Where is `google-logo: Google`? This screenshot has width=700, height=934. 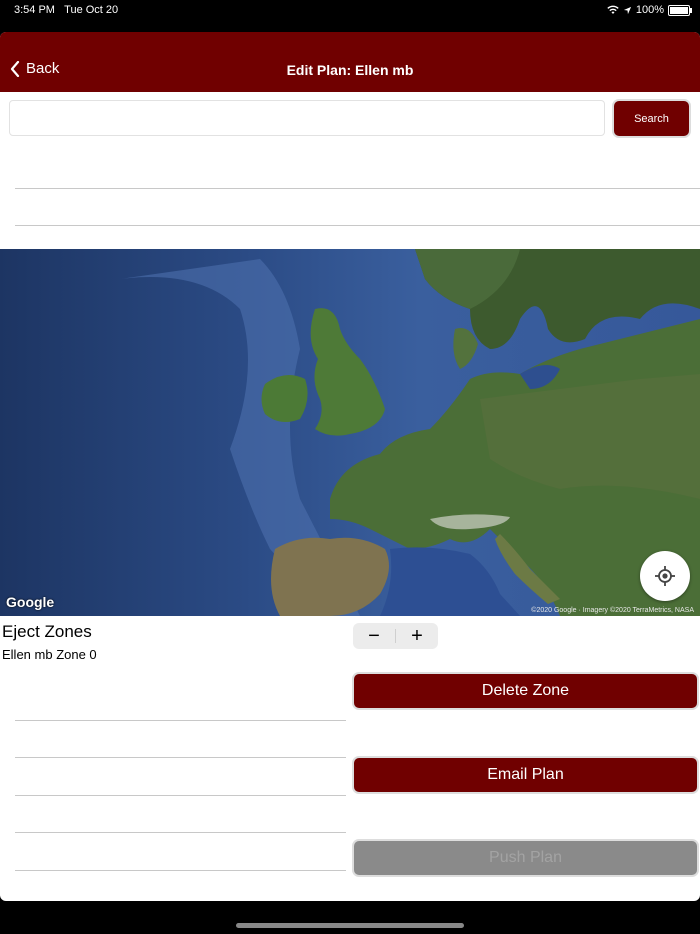 google-logo: Google is located at coordinates (30, 602).